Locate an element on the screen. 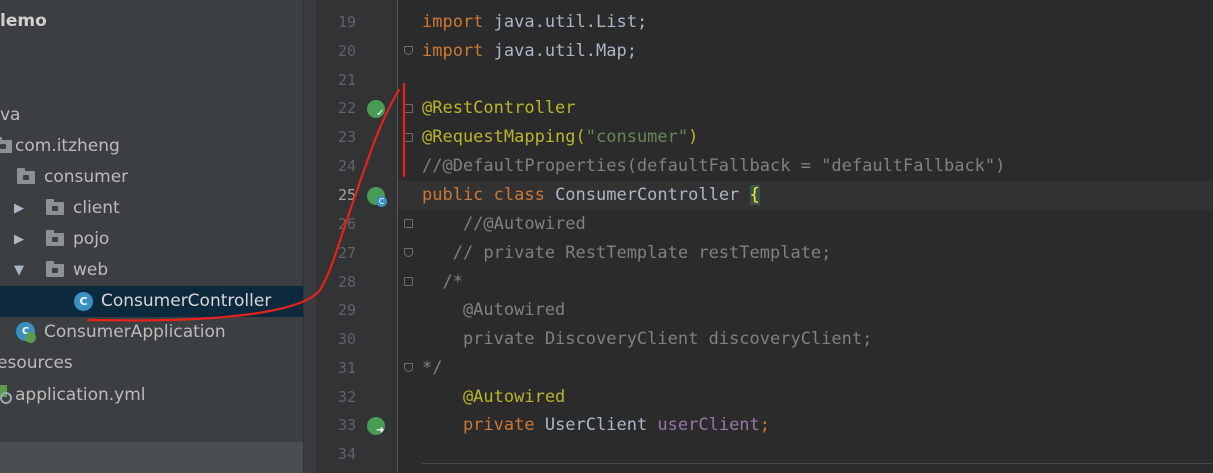  tree-item-package-consumer: consumer is located at coordinates (158, 177).